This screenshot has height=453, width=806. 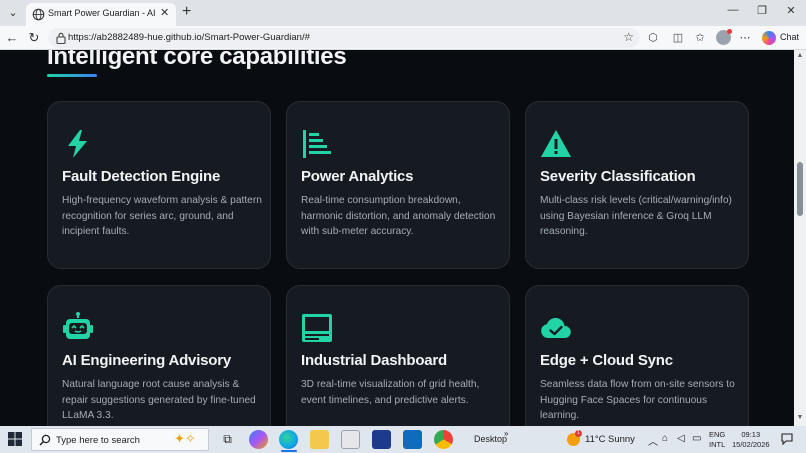 I want to click on taskbar-search-box: Type here to search ✦✧, so click(x=120, y=439).